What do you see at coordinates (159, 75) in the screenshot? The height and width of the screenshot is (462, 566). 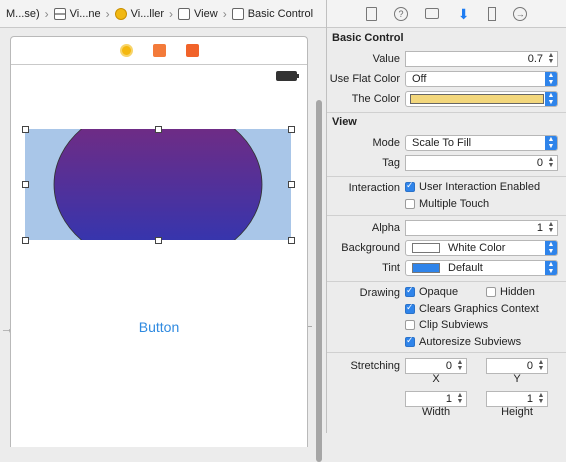 I see `status-bar` at bounding box center [159, 75].